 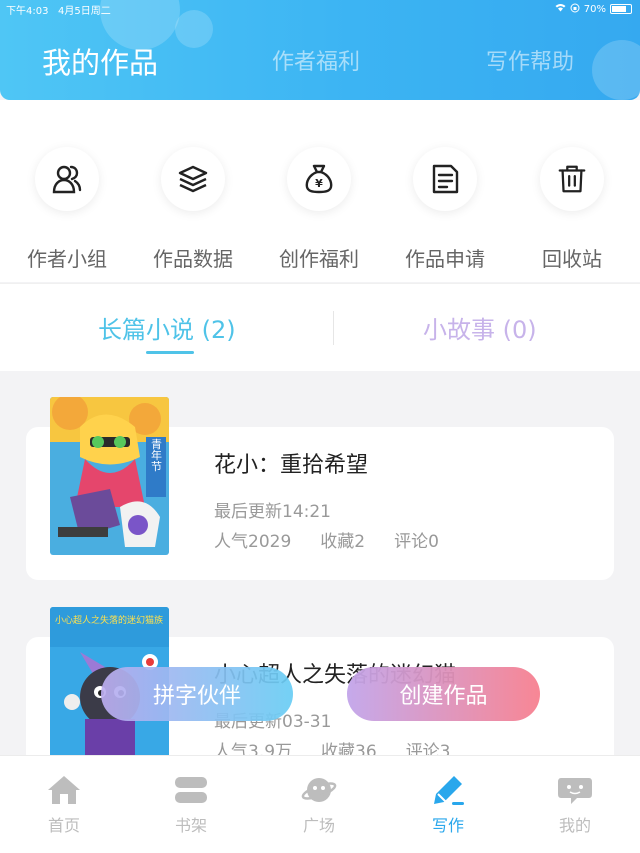 What do you see at coordinates (443, 694) in the screenshot?
I see `create-work-button: 创建作品` at bounding box center [443, 694].